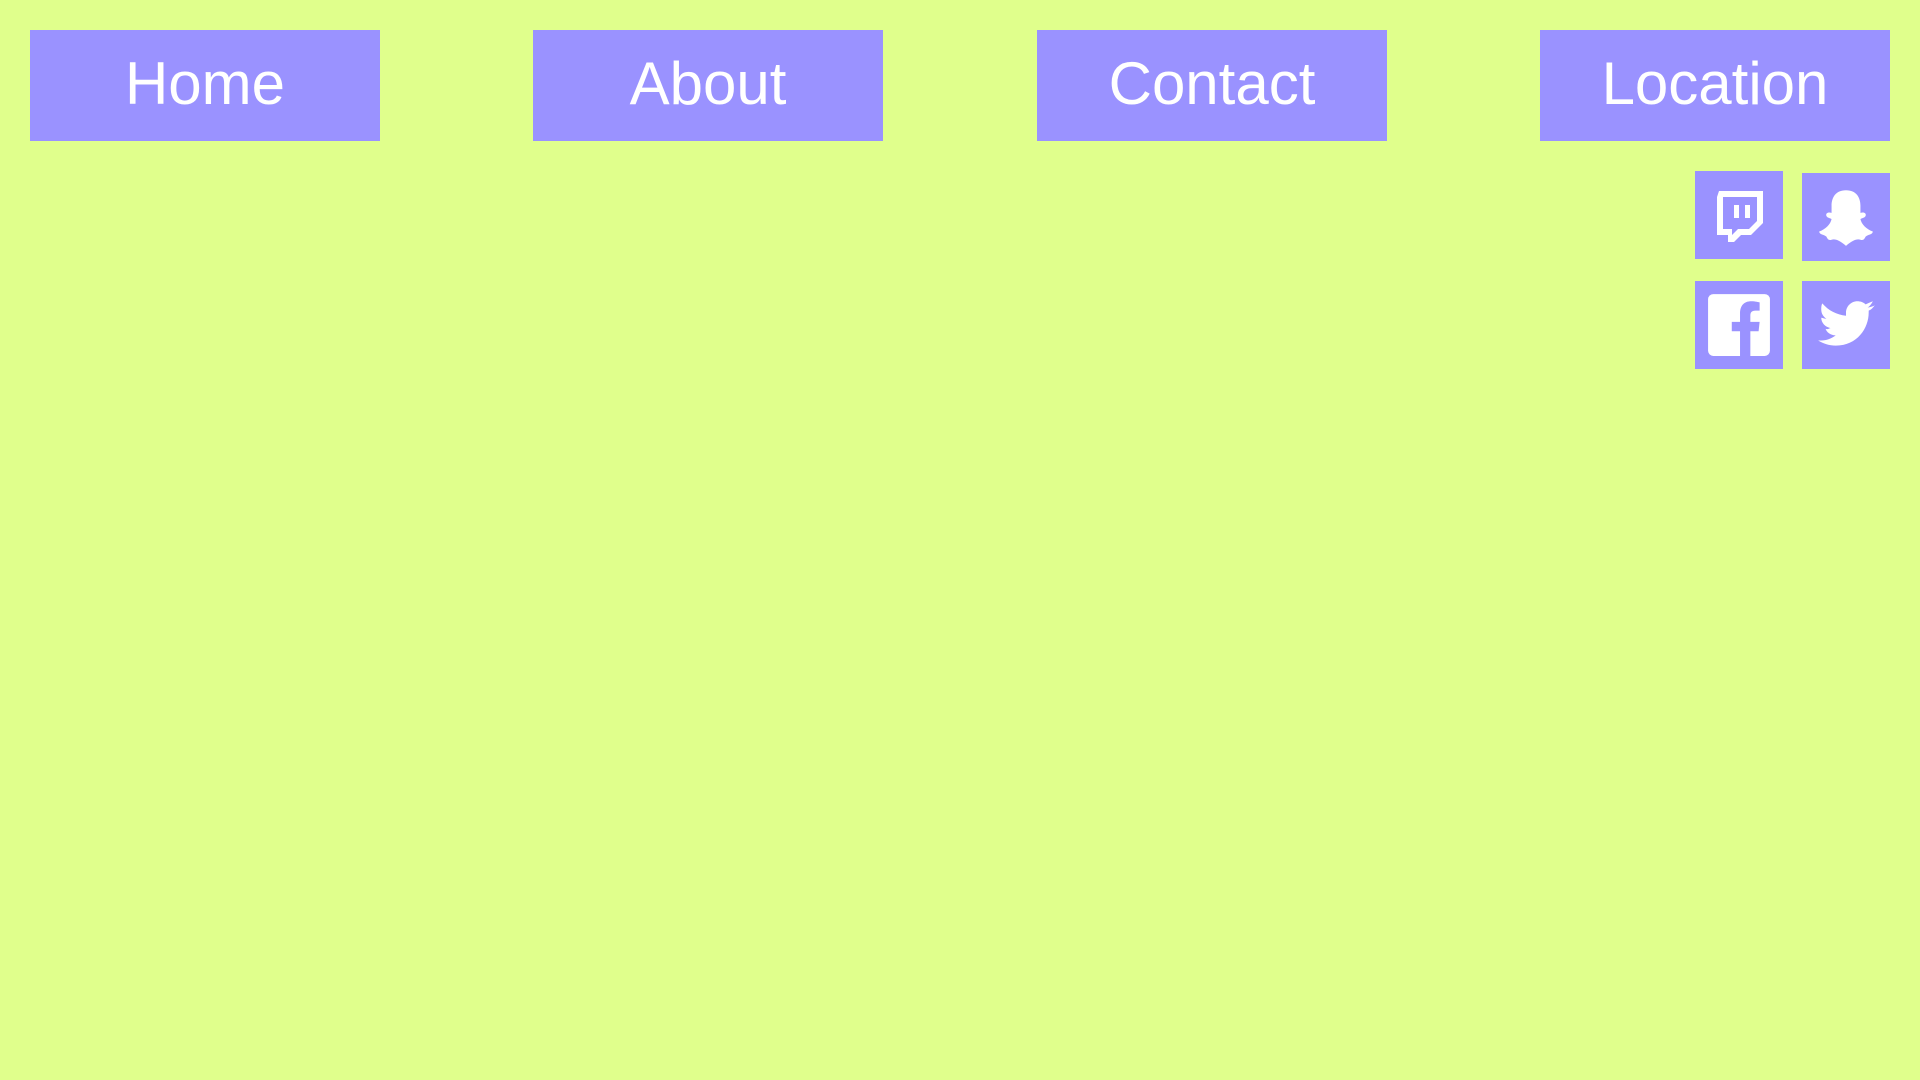 The width and height of the screenshot is (1920, 1080). I want to click on nav-contact-button: Contact, so click(1212, 85).